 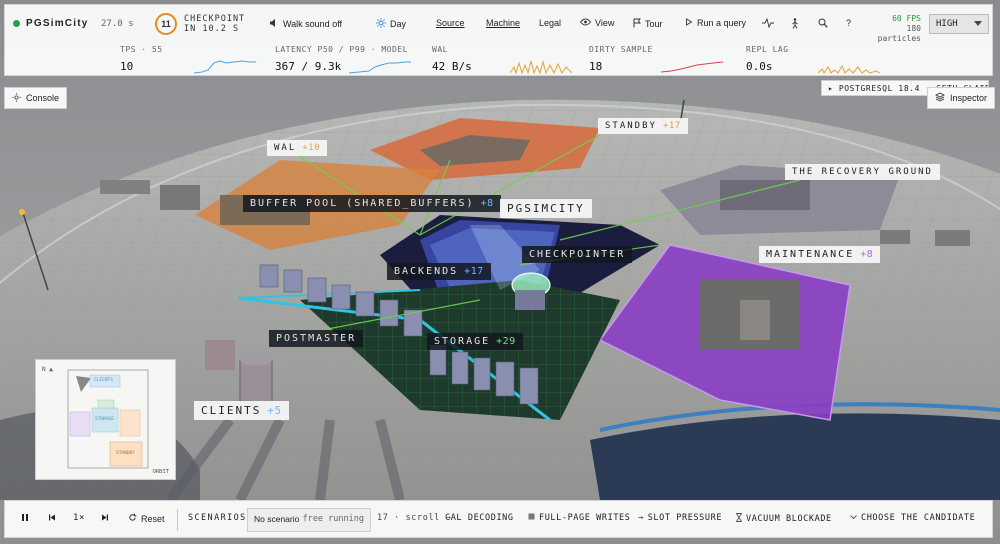 I want to click on help-label: ?, so click(x=849, y=23).